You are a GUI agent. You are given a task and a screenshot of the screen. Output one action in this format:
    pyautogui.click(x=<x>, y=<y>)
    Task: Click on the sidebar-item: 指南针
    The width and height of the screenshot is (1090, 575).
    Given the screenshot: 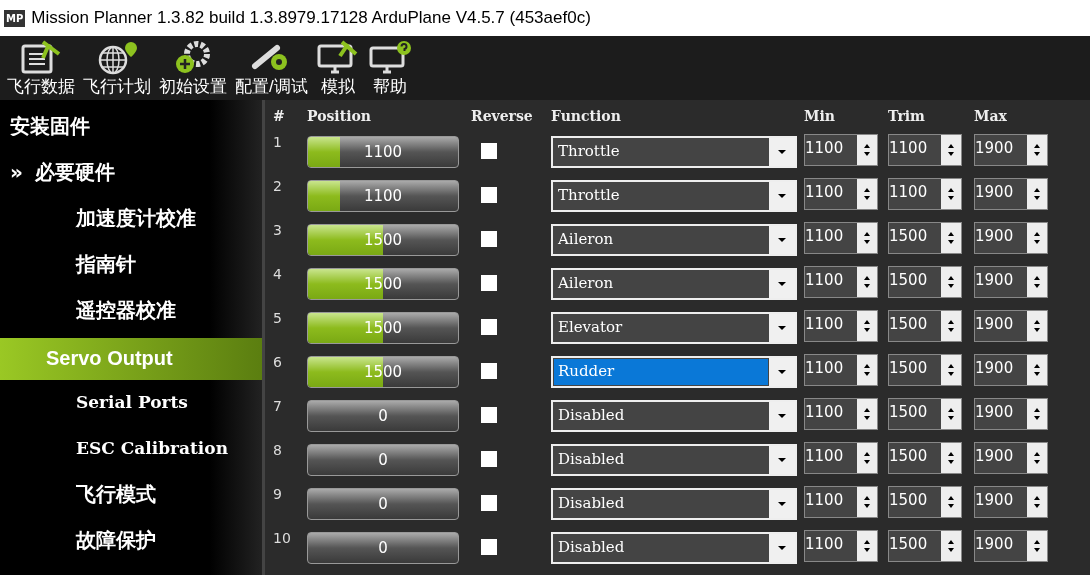 What is the action you would take?
    pyautogui.click(x=131, y=267)
    